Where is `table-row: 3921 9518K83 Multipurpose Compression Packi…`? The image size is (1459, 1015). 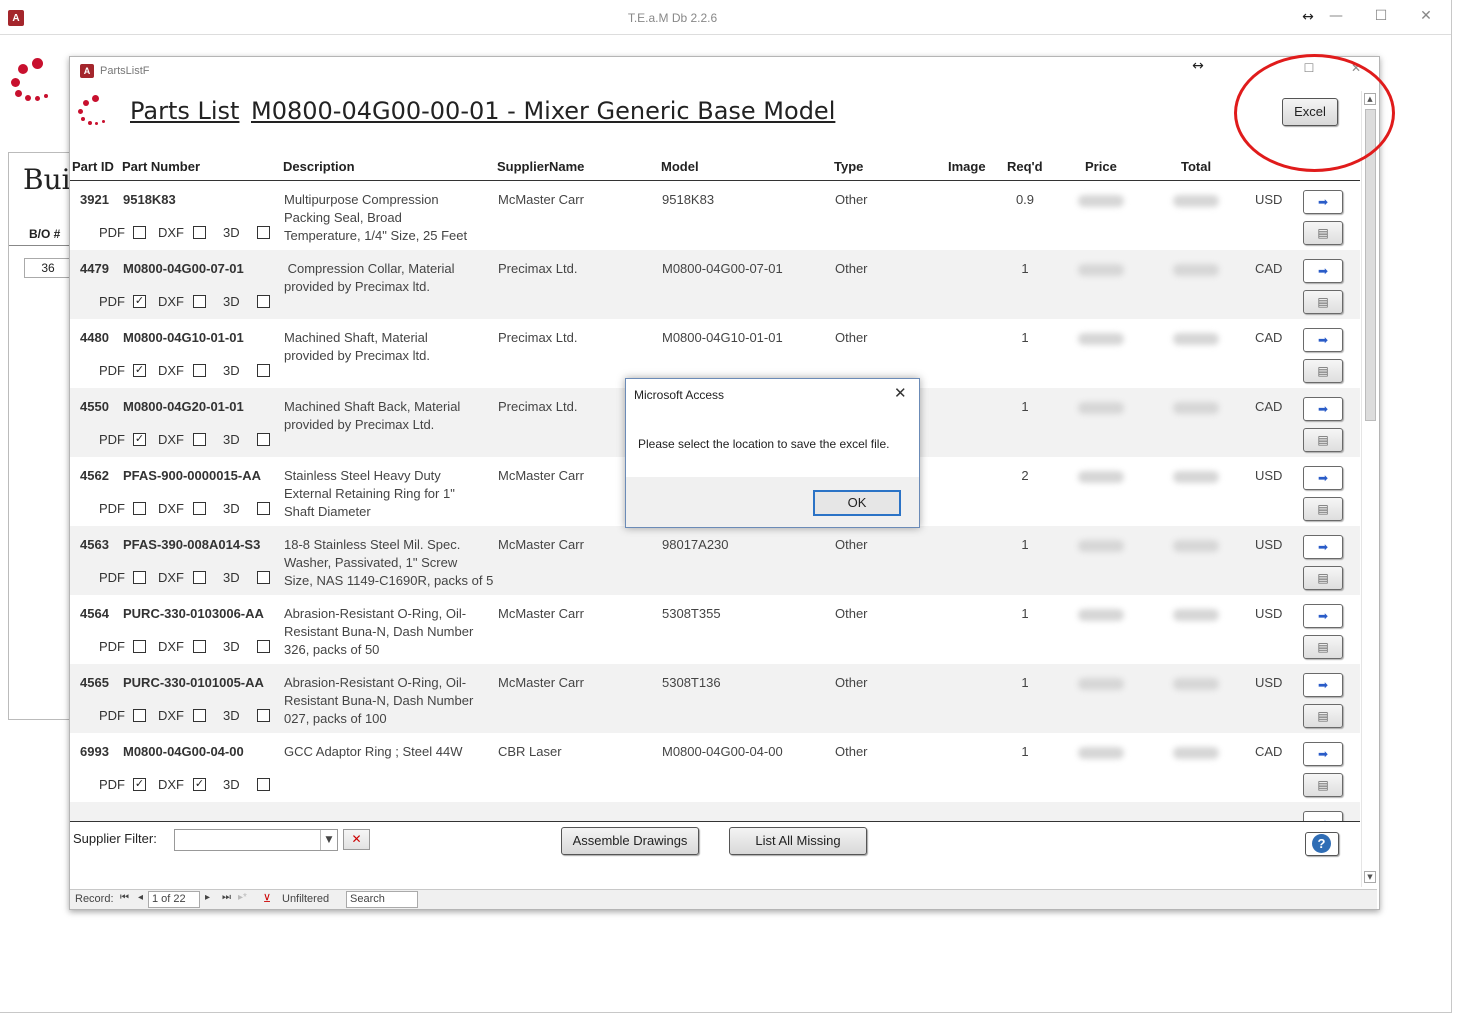
table-row: 3921 9518K83 Multipurpose Compression Packi… is located at coordinates (715, 215).